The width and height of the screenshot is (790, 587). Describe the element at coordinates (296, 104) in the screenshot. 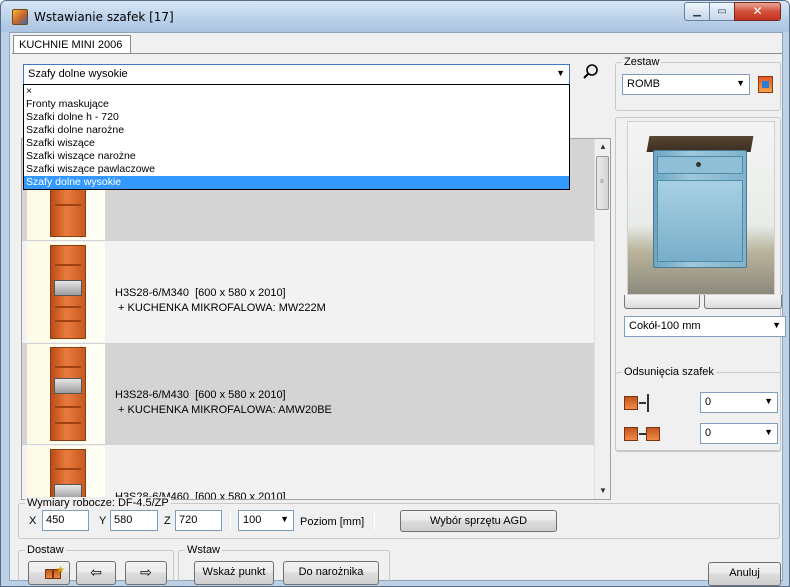

I see `dropdown-option: Fronty maskujące` at that location.